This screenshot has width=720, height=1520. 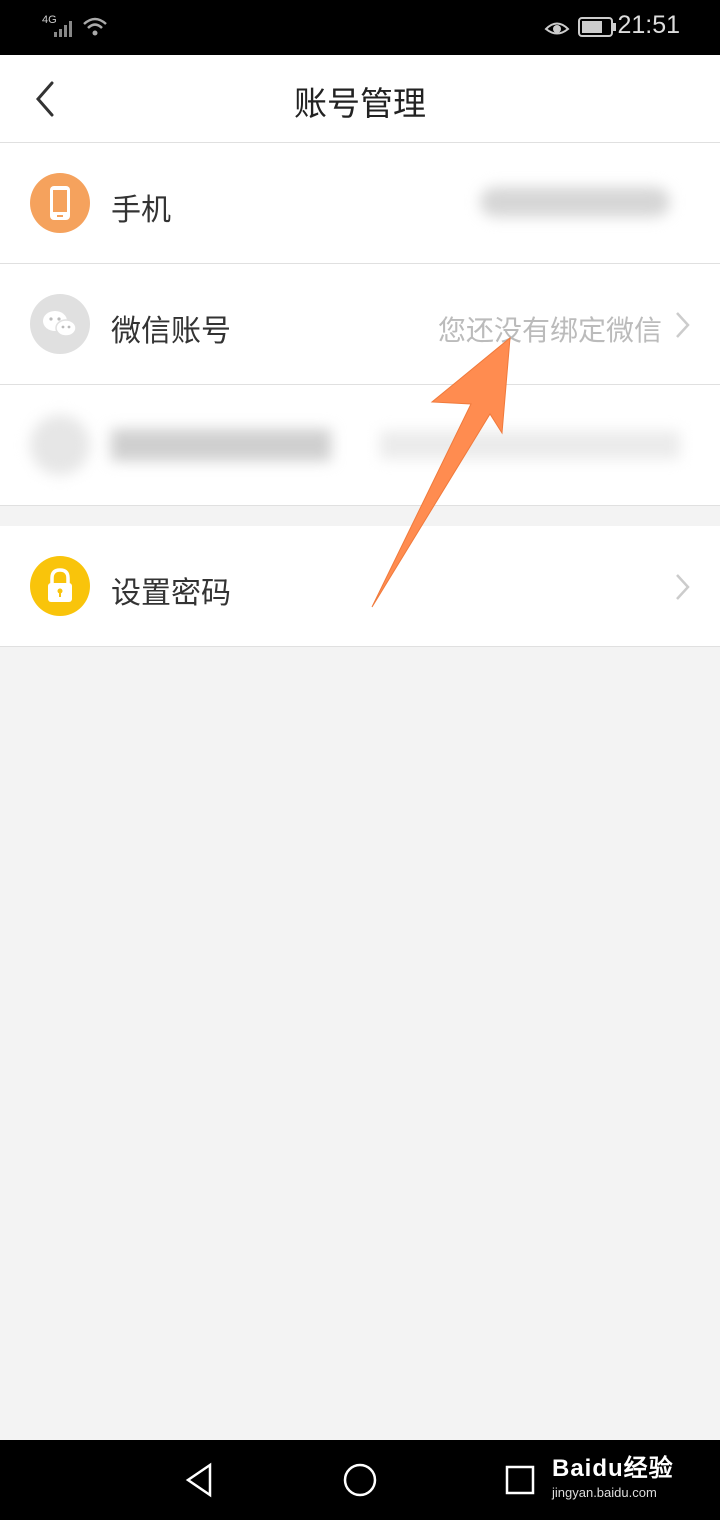 What do you see at coordinates (648, 25) in the screenshot?
I see `clock: 21:51` at bounding box center [648, 25].